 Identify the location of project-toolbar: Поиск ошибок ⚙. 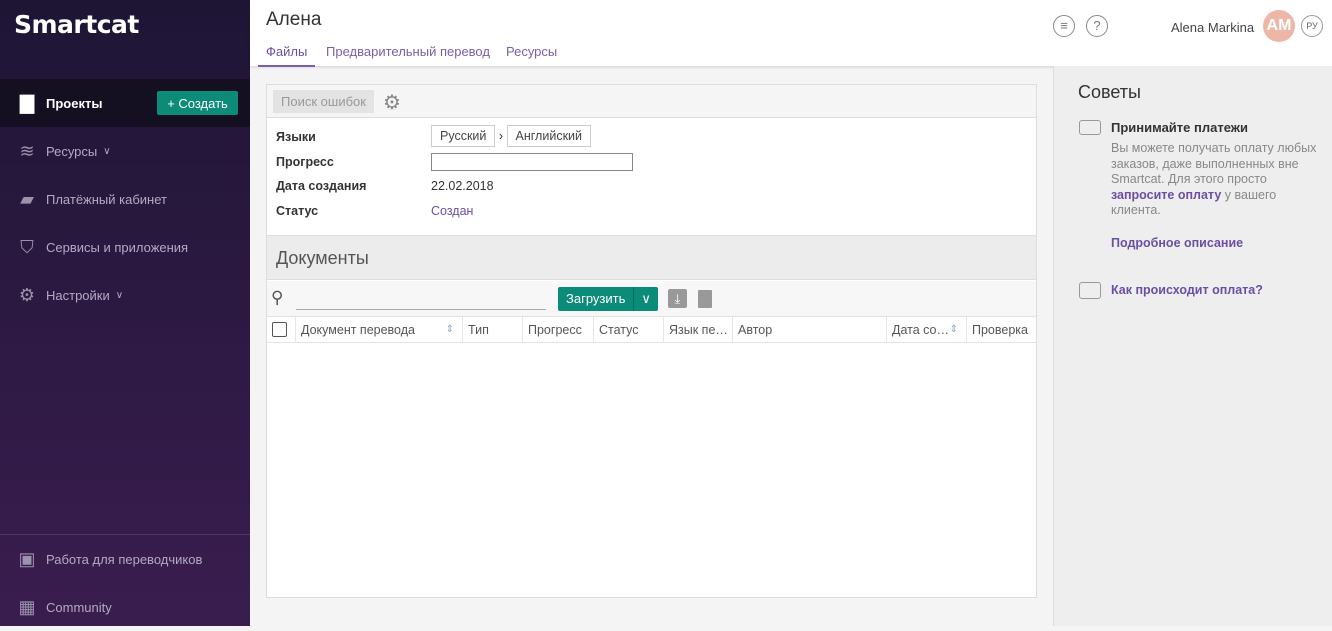
(651, 101).